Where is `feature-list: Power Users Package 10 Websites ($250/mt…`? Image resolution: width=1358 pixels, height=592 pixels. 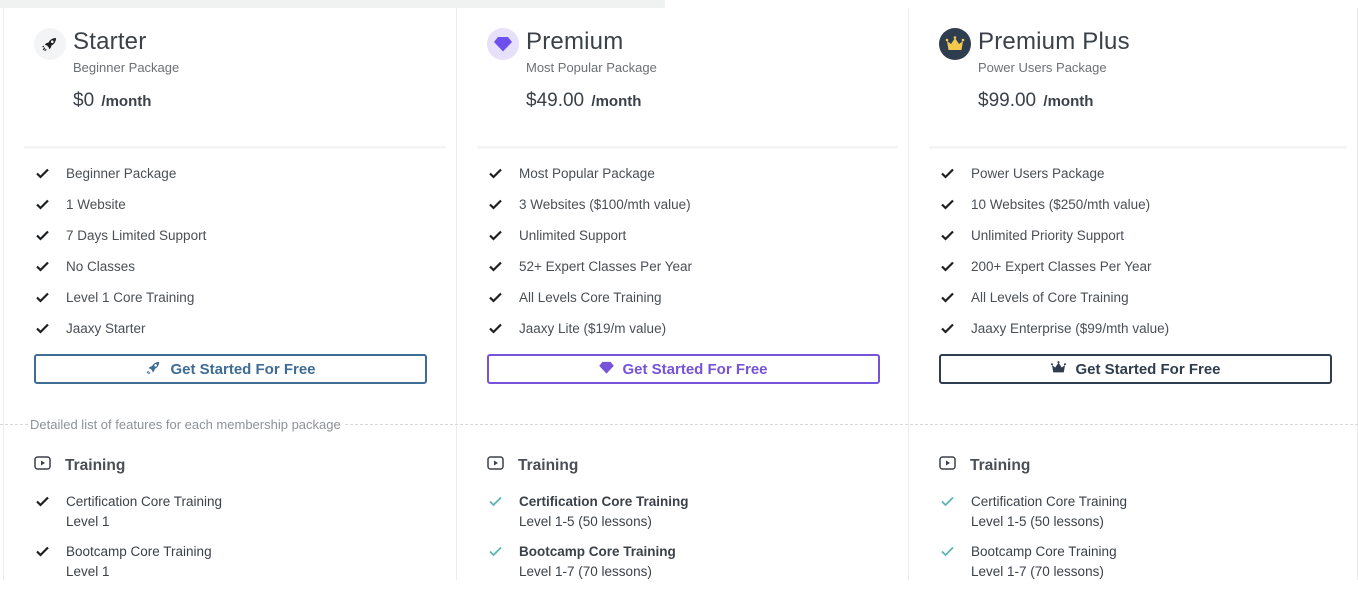 feature-list: Power Users Package 10 Websites ($250/mt… is located at coordinates (1054, 251).